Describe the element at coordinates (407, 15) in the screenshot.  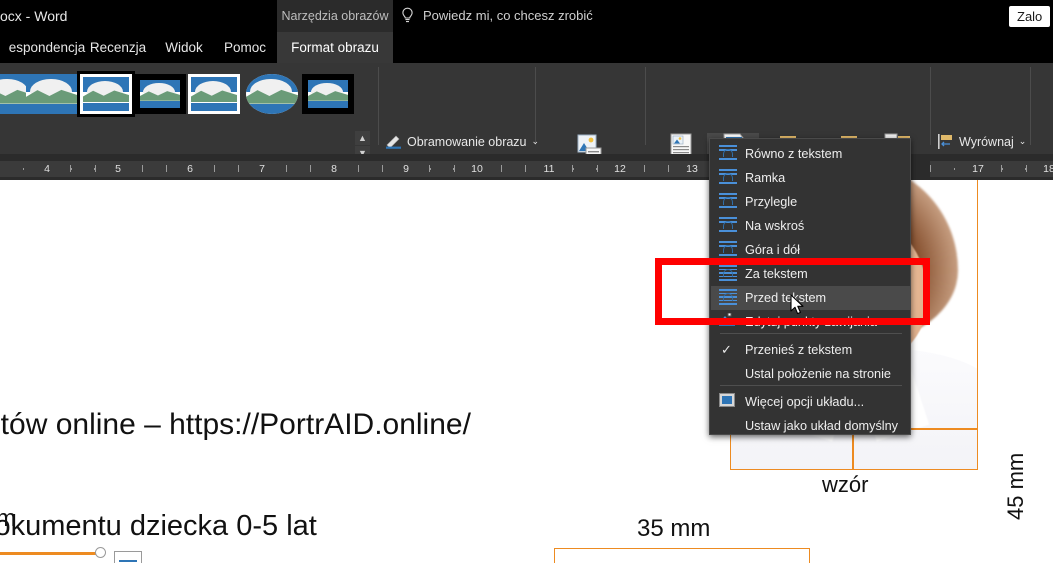
I see `lightbulb-icon` at that location.